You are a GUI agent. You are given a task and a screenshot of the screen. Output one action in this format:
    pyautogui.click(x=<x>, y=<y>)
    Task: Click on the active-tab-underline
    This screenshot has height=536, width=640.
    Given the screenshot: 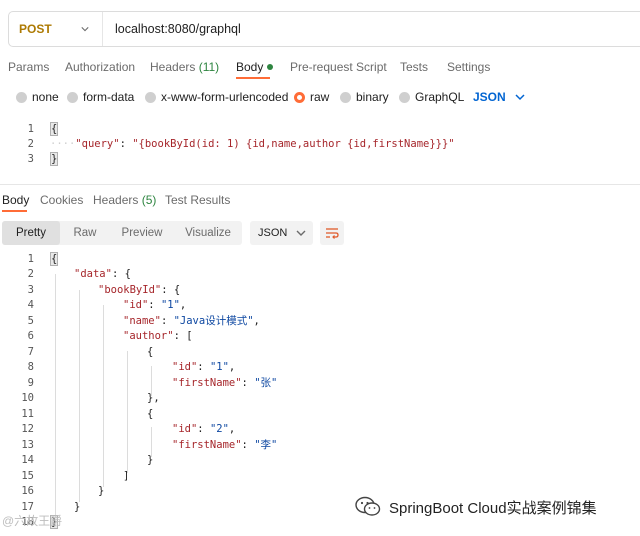 What is the action you would take?
    pyautogui.click(x=253, y=78)
    